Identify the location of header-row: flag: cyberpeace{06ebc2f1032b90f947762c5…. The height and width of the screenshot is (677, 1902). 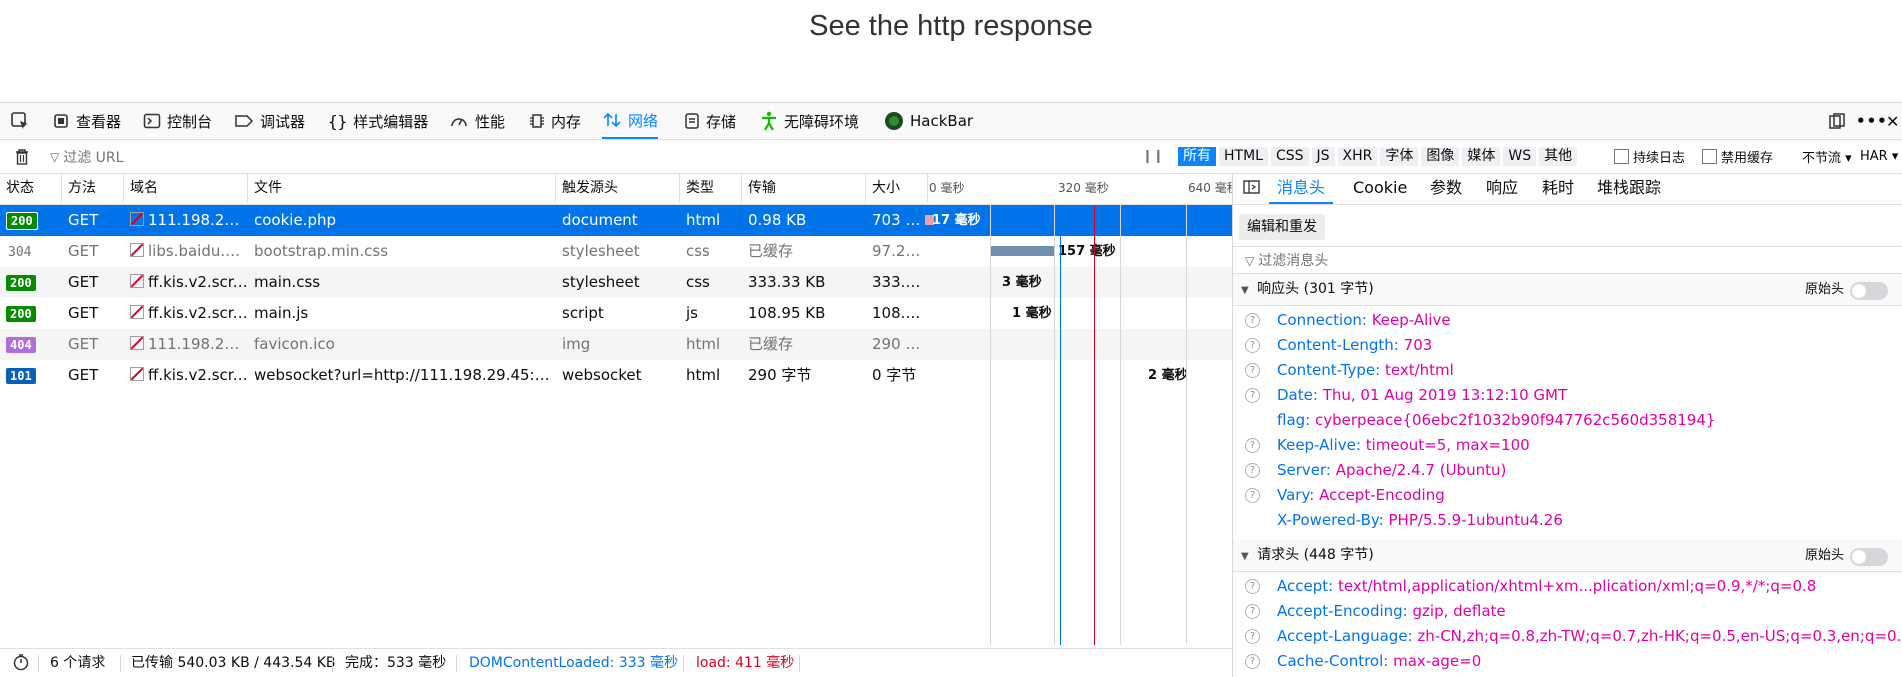
(1567, 420).